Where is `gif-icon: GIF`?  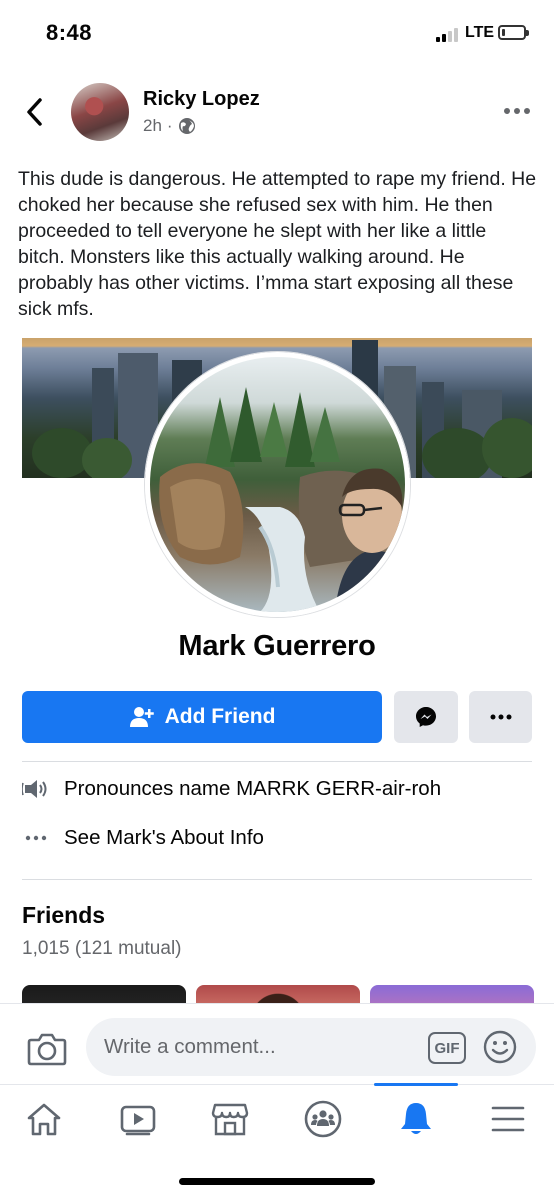
gif-icon: GIF is located at coordinates (447, 1048).